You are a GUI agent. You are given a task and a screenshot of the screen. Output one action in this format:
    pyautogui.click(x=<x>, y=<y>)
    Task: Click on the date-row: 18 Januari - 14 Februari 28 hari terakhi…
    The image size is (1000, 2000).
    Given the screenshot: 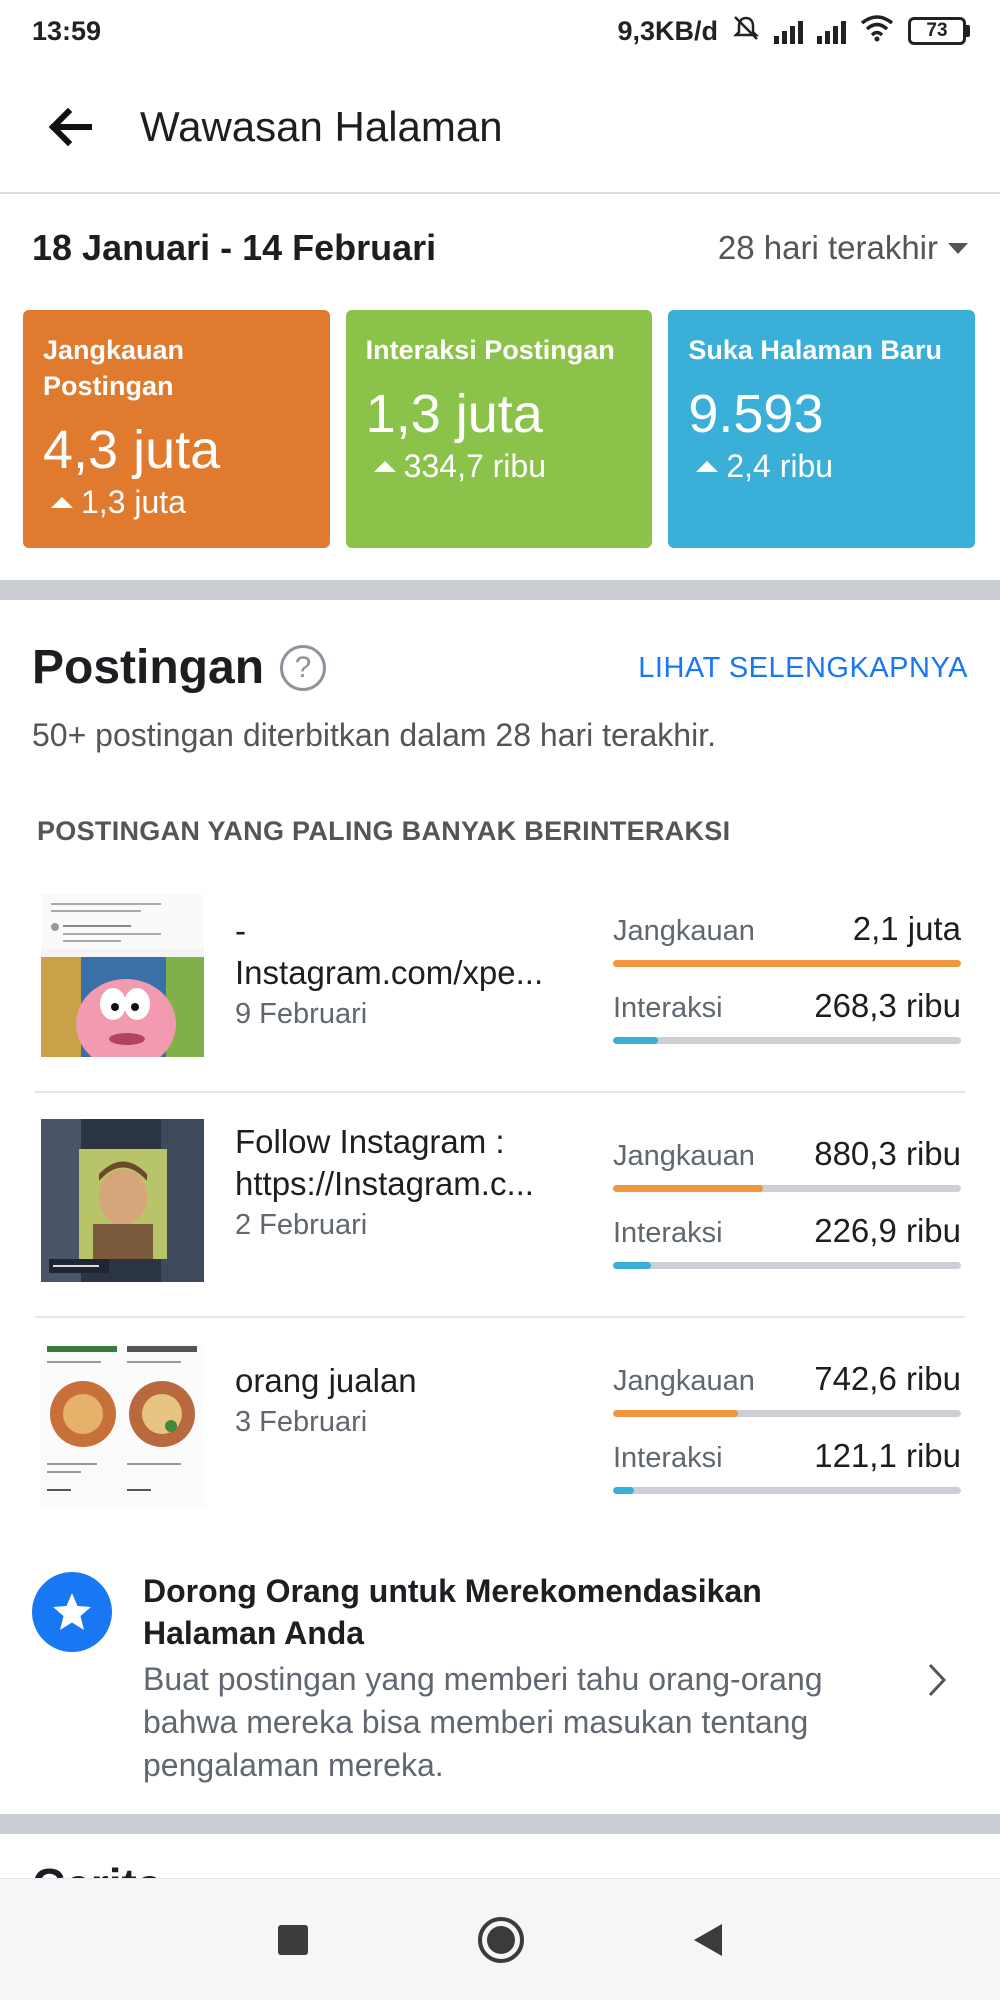 What is the action you would take?
    pyautogui.click(x=500, y=248)
    